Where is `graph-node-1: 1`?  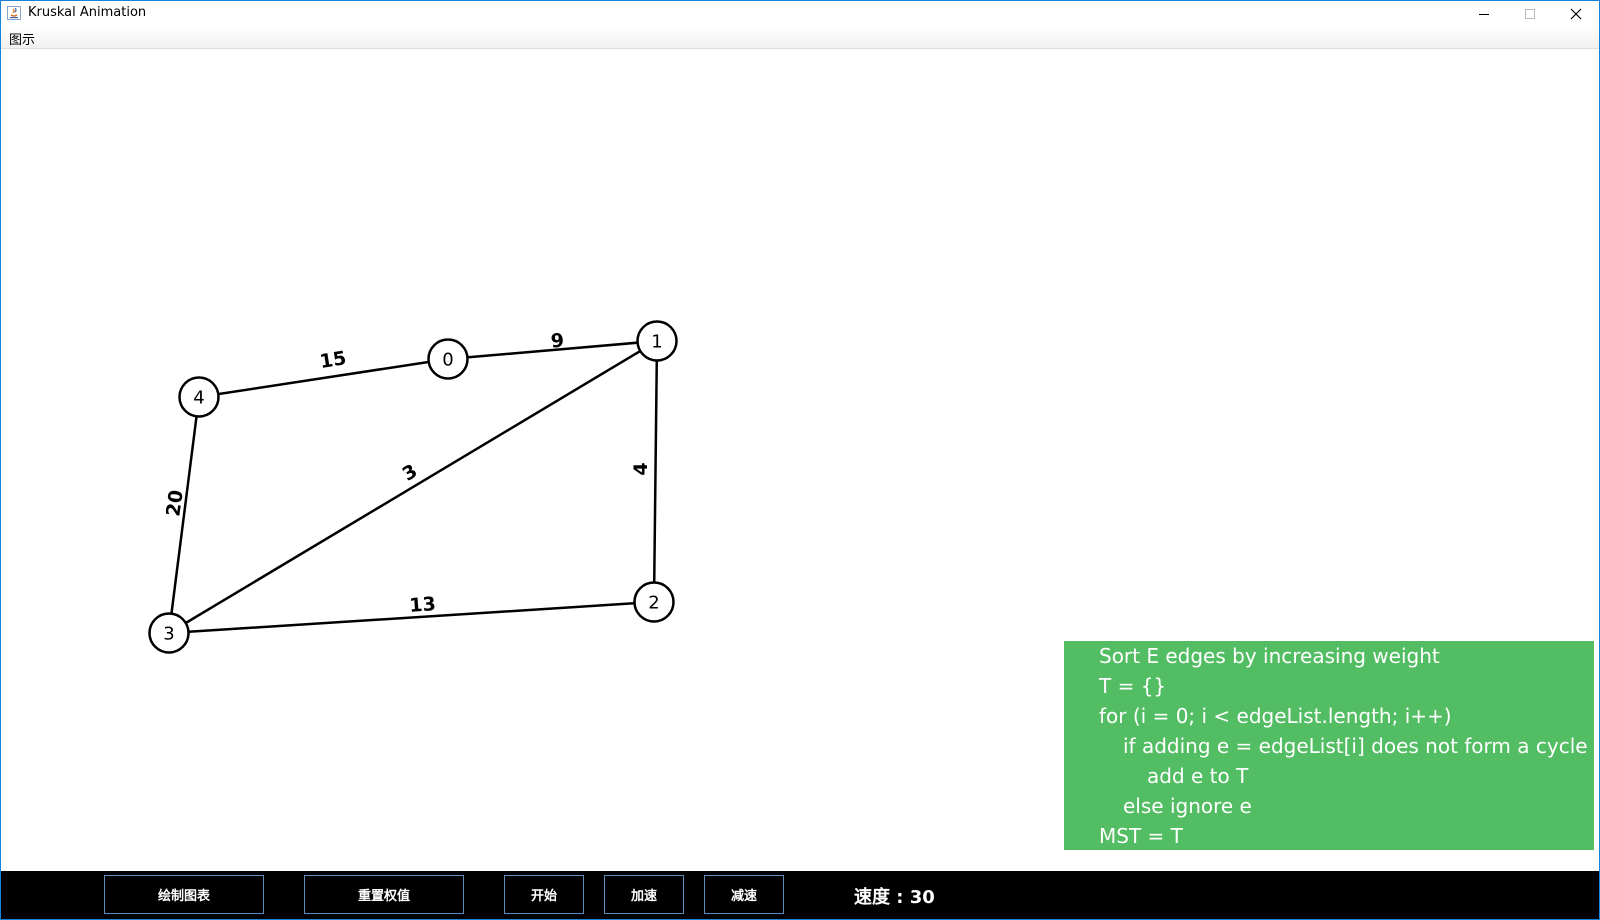
graph-node-1: 1 is located at coordinates (657, 341).